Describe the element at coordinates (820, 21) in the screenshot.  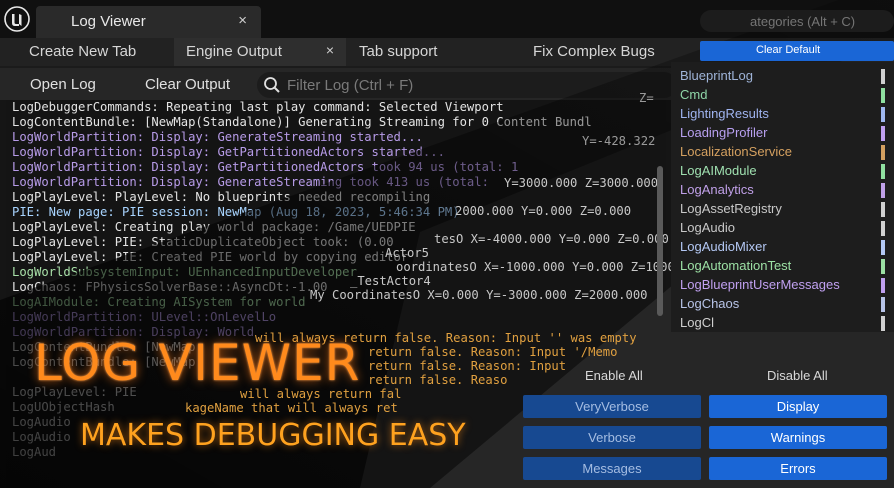
I see `category-search-input` at that location.